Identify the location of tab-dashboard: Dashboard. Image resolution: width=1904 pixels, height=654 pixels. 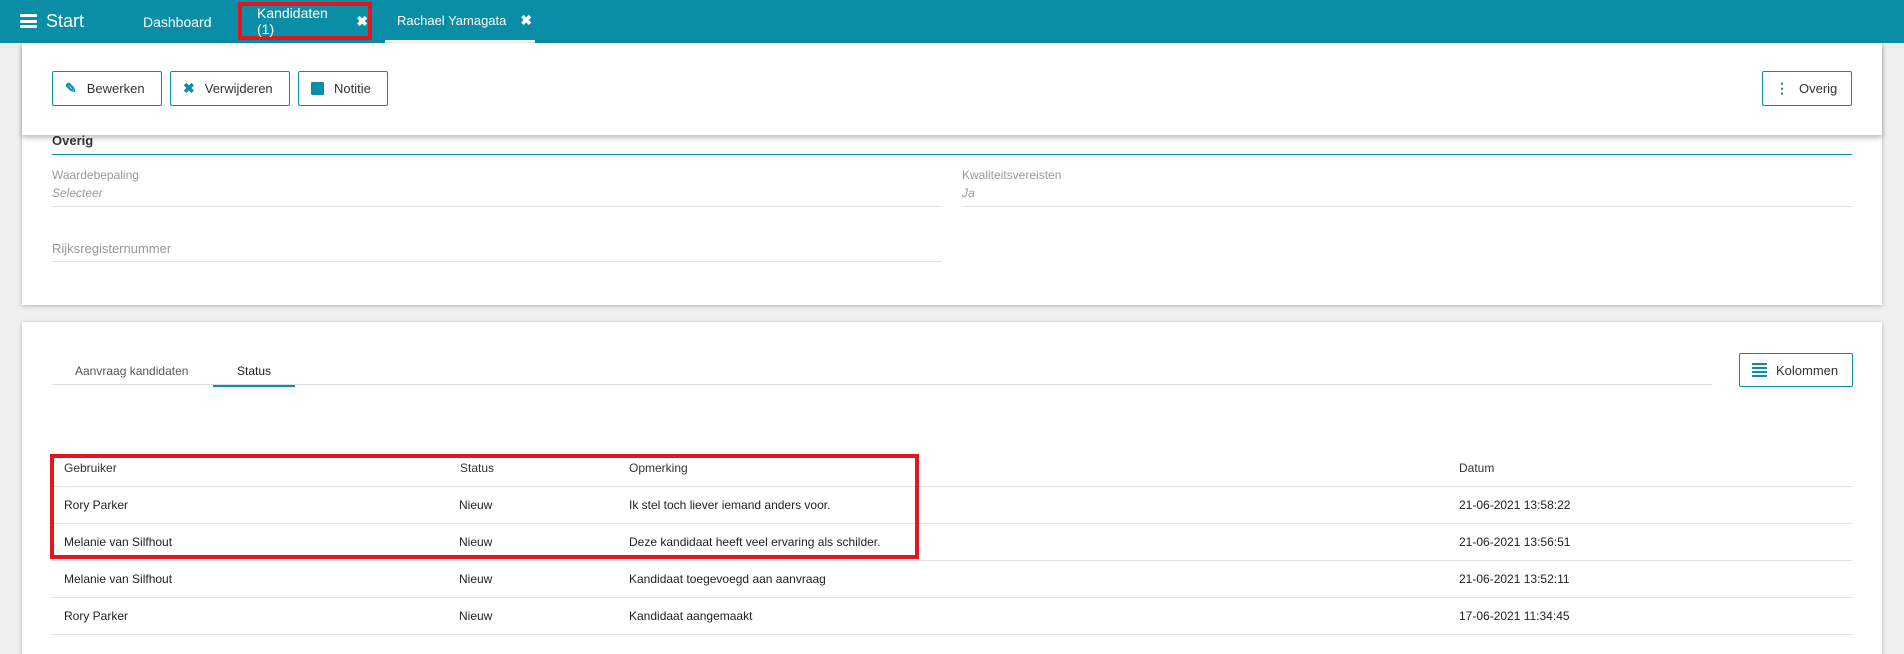
(177, 21).